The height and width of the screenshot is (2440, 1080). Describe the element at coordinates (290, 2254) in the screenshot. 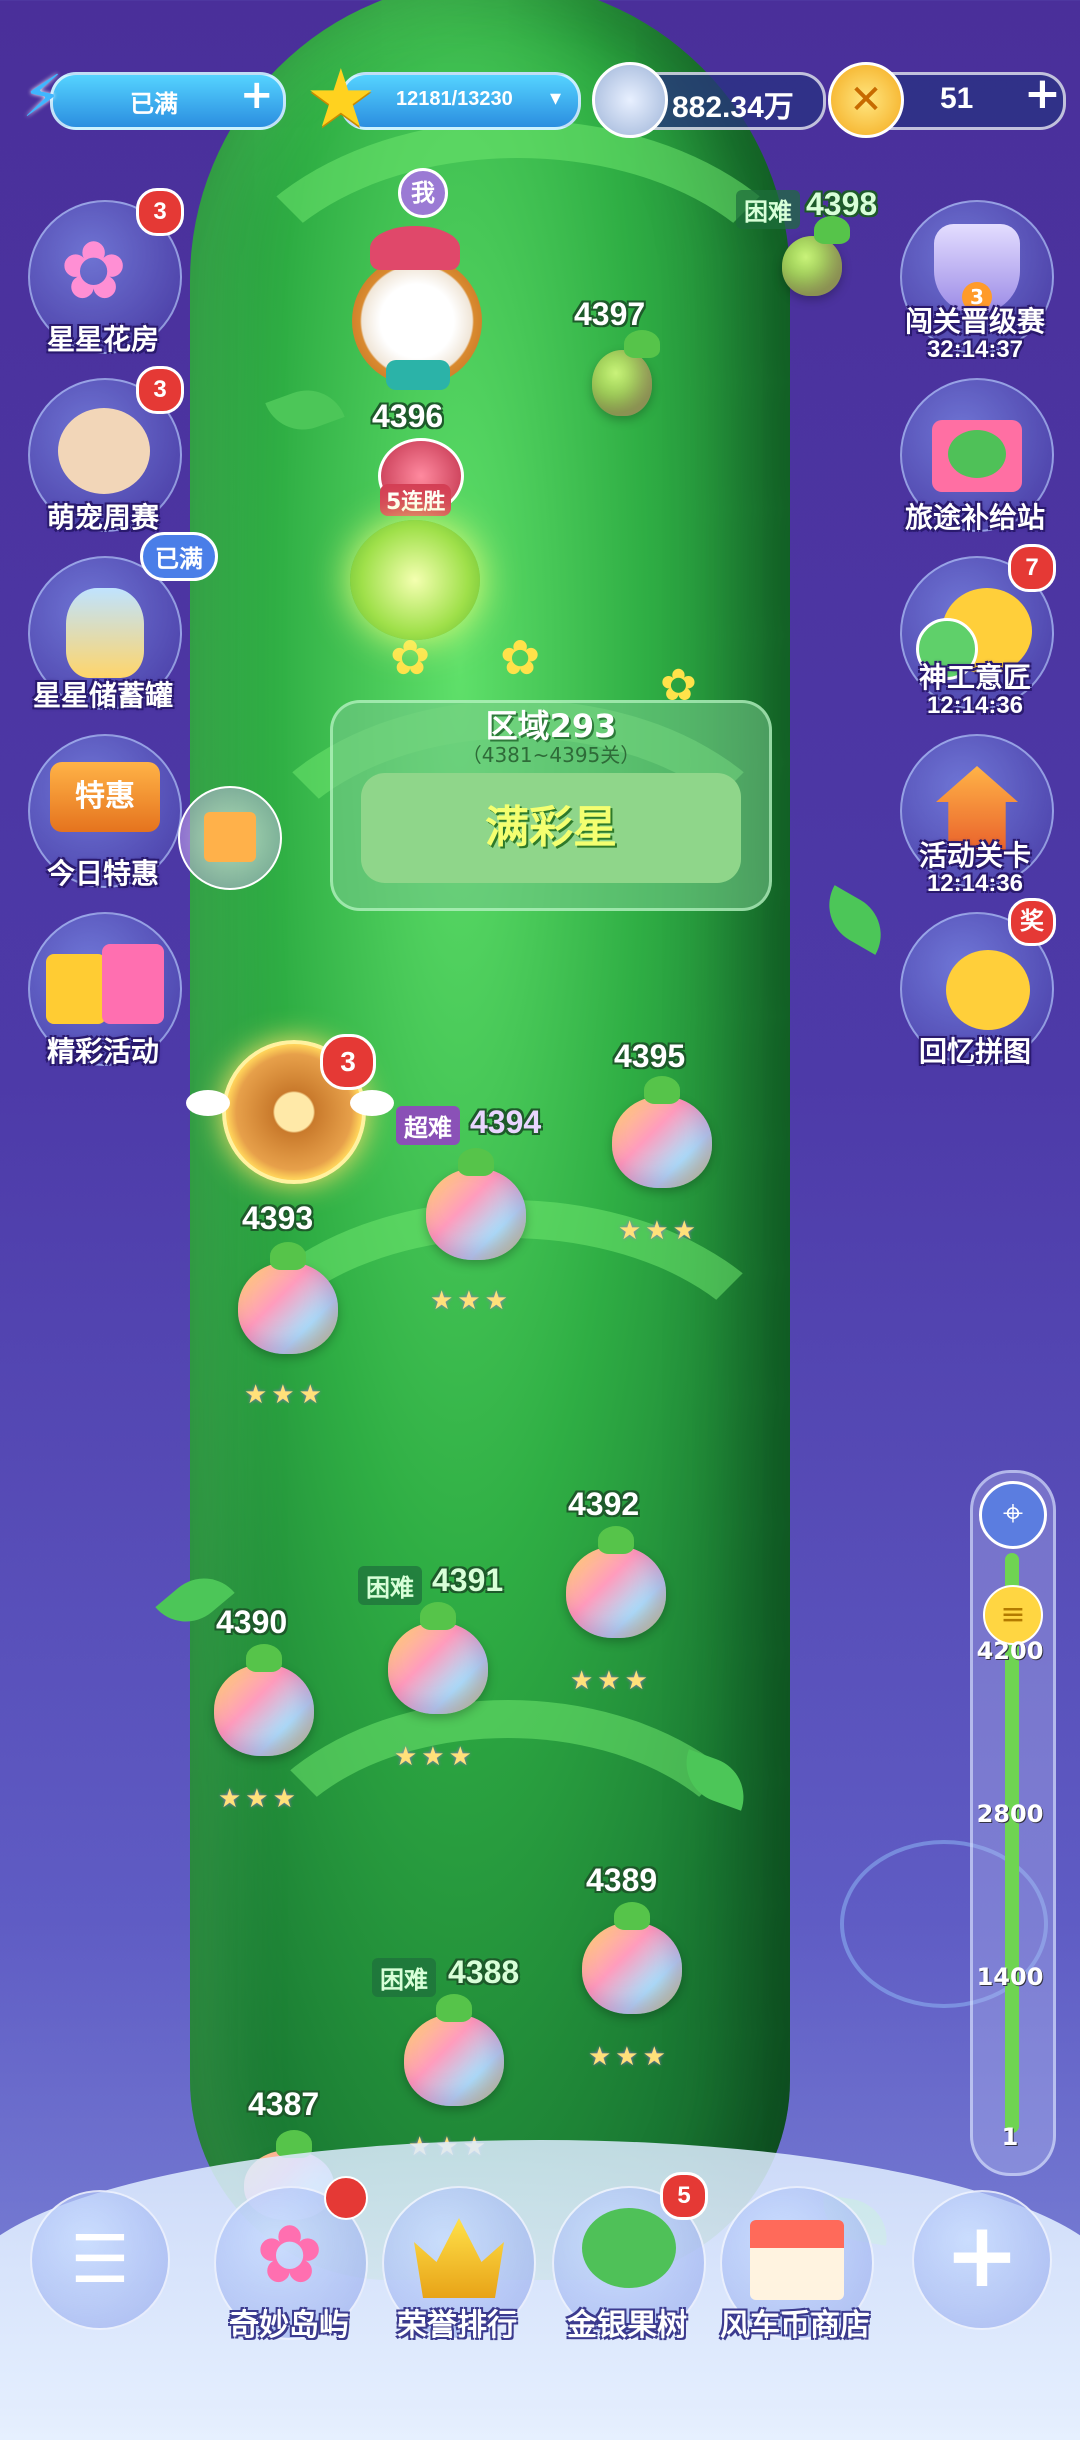

I see `tree-icon: ✿` at that location.